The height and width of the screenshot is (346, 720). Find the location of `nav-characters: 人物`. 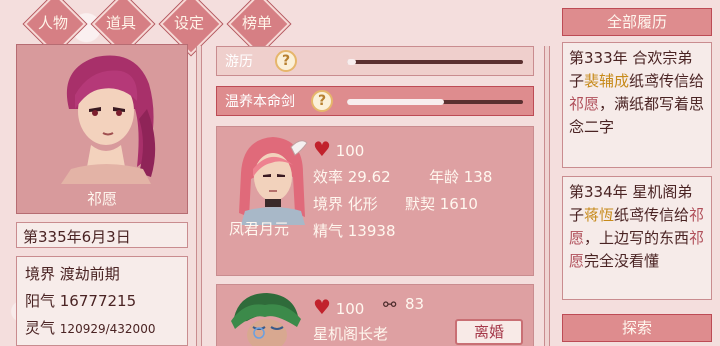

nav-characters: 人物 is located at coordinates (53, 24).